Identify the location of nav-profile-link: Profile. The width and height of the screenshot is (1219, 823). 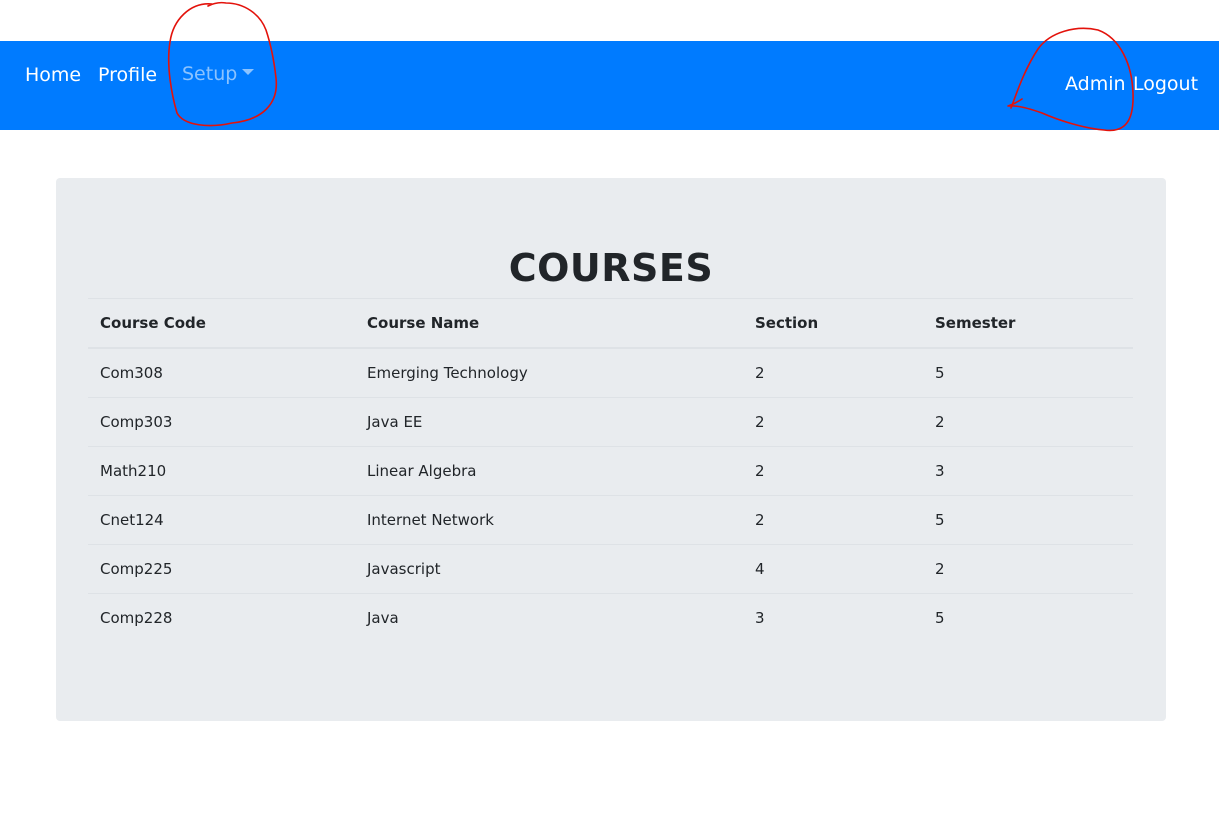
(127, 75).